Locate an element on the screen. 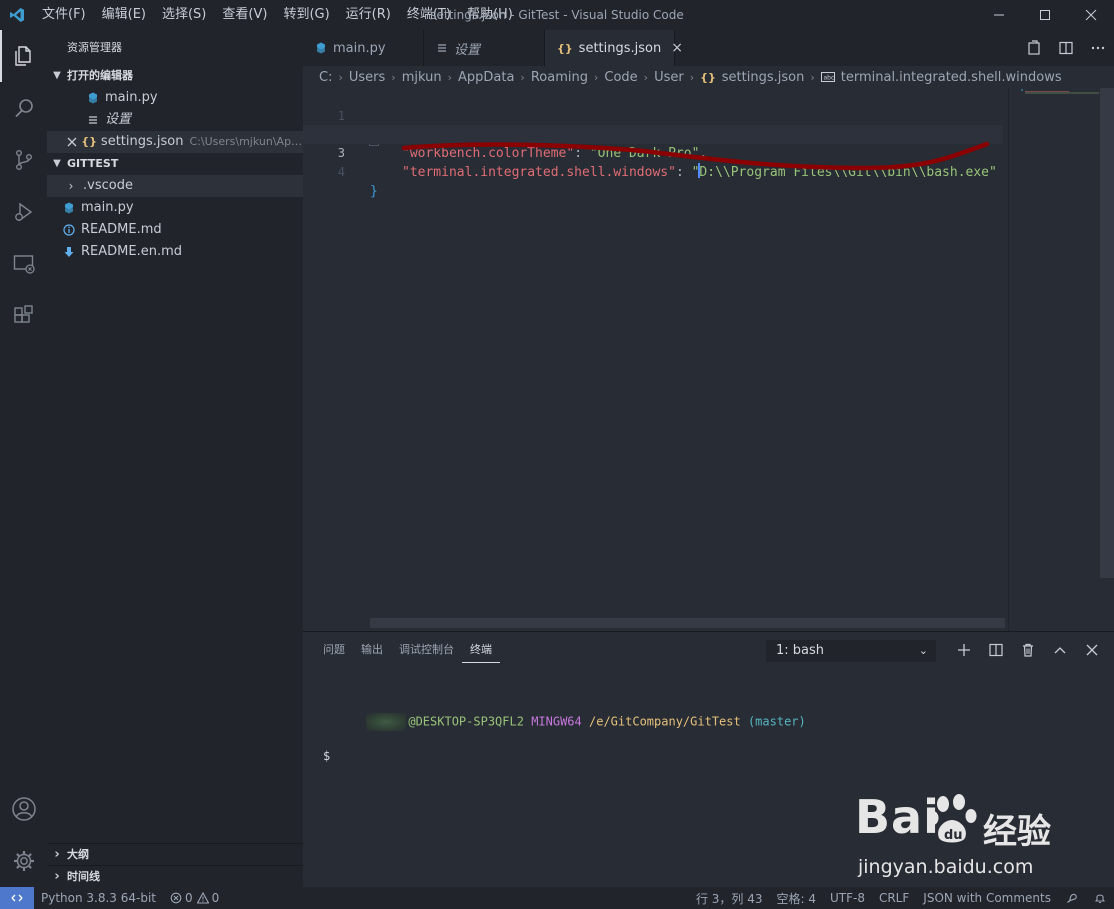 Image resolution: width=1114 pixels, height=909 pixels. breadcrumb-item: AppData is located at coordinates (486, 77).